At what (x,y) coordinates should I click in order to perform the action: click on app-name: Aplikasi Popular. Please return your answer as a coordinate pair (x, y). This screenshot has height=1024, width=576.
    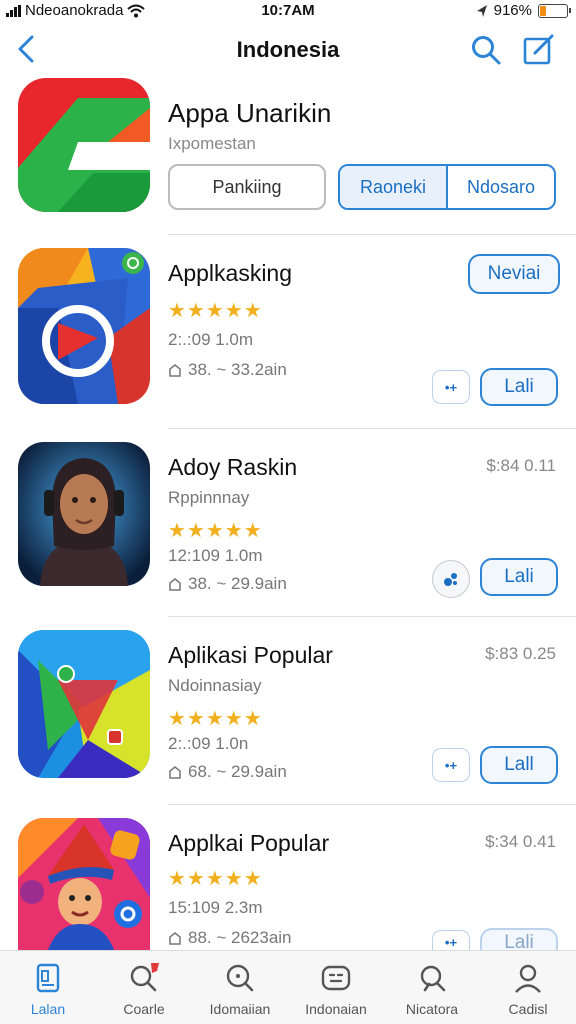
    Looking at the image, I should click on (250, 655).